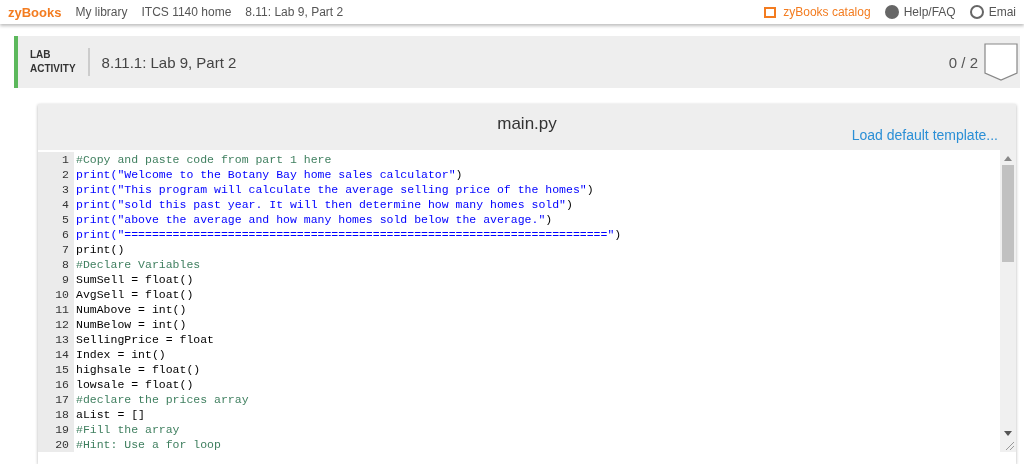 The image size is (1024, 473). Describe the element at coordinates (56, 429) in the screenshot. I see `line-number: 19` at that location.